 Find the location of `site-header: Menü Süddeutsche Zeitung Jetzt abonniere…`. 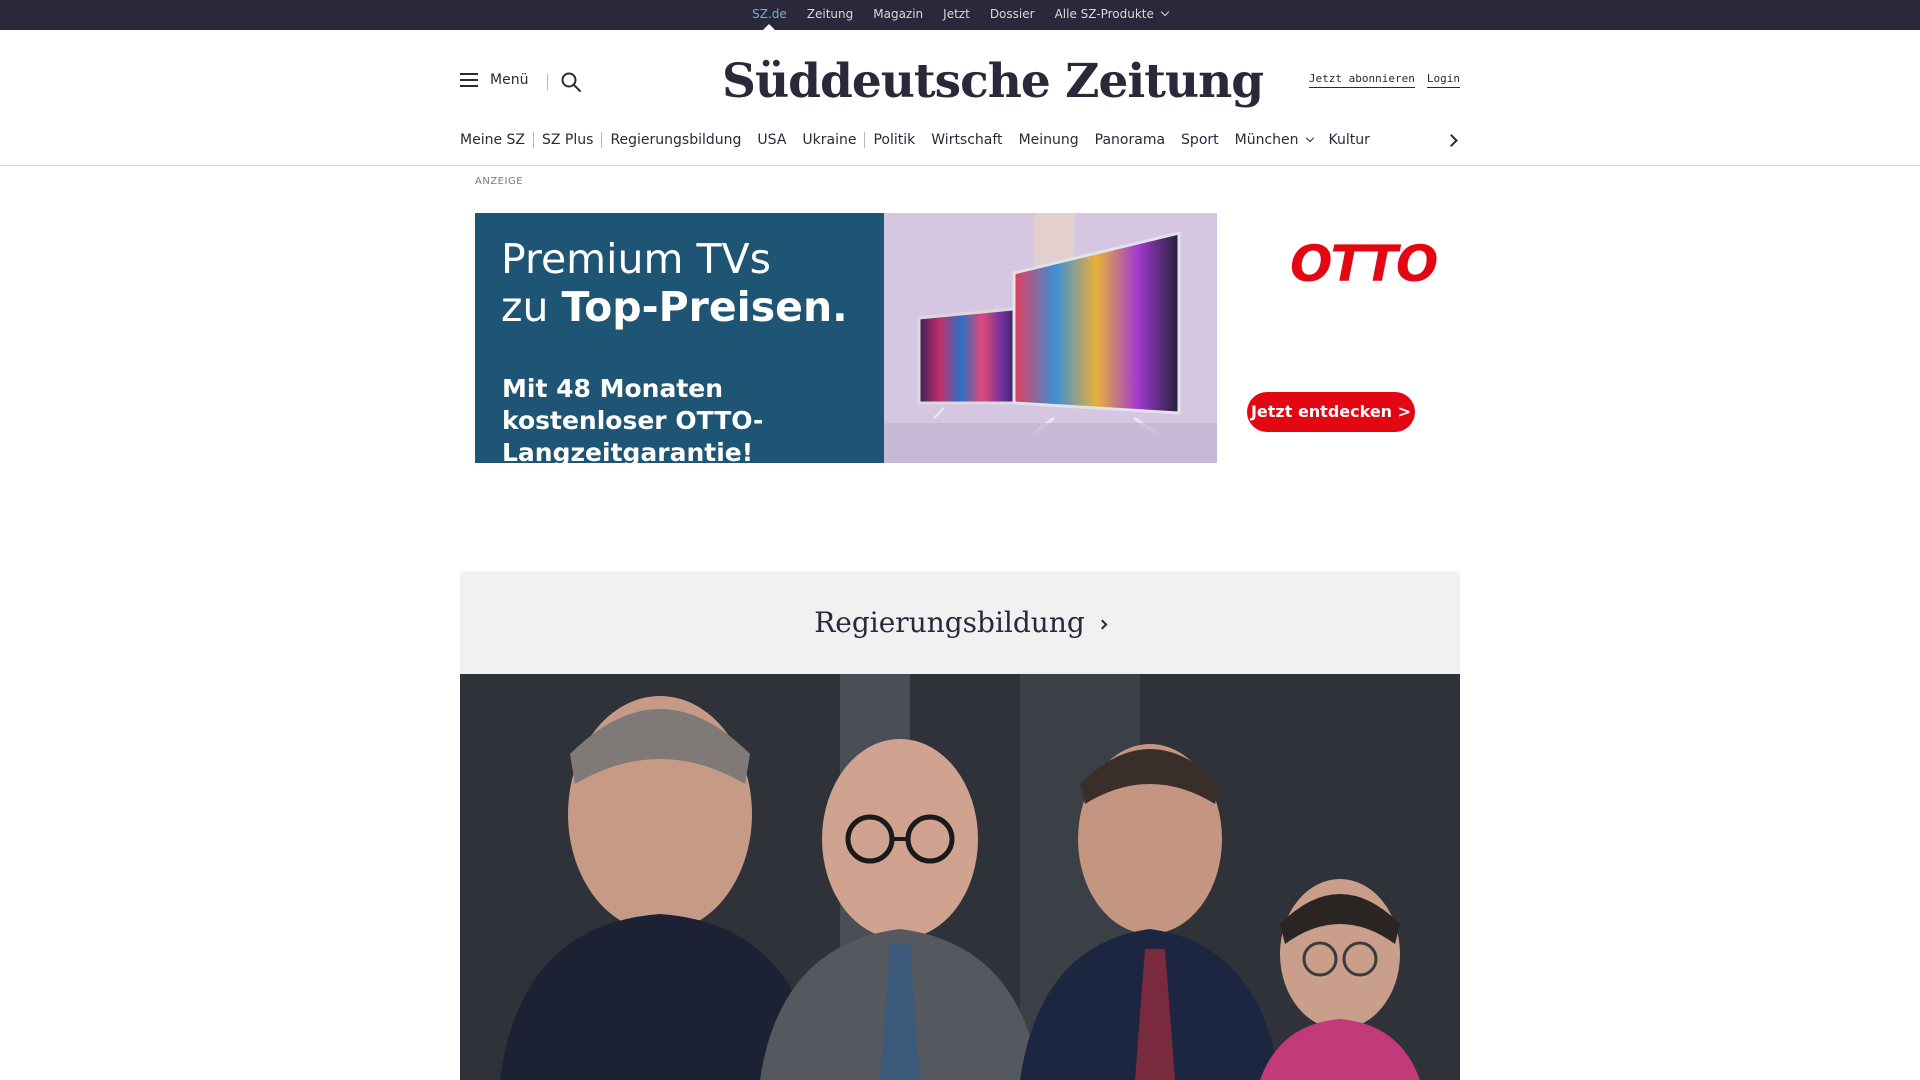

site-header: Menü Süddeutsche Zeitung Jetzt abonniere… is located at coordinates (960, 84).